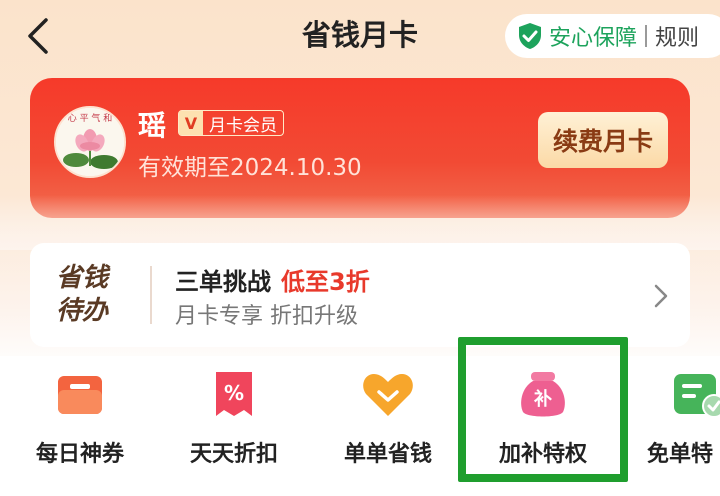  I want to click on coupon-icon, so click(80, 394).